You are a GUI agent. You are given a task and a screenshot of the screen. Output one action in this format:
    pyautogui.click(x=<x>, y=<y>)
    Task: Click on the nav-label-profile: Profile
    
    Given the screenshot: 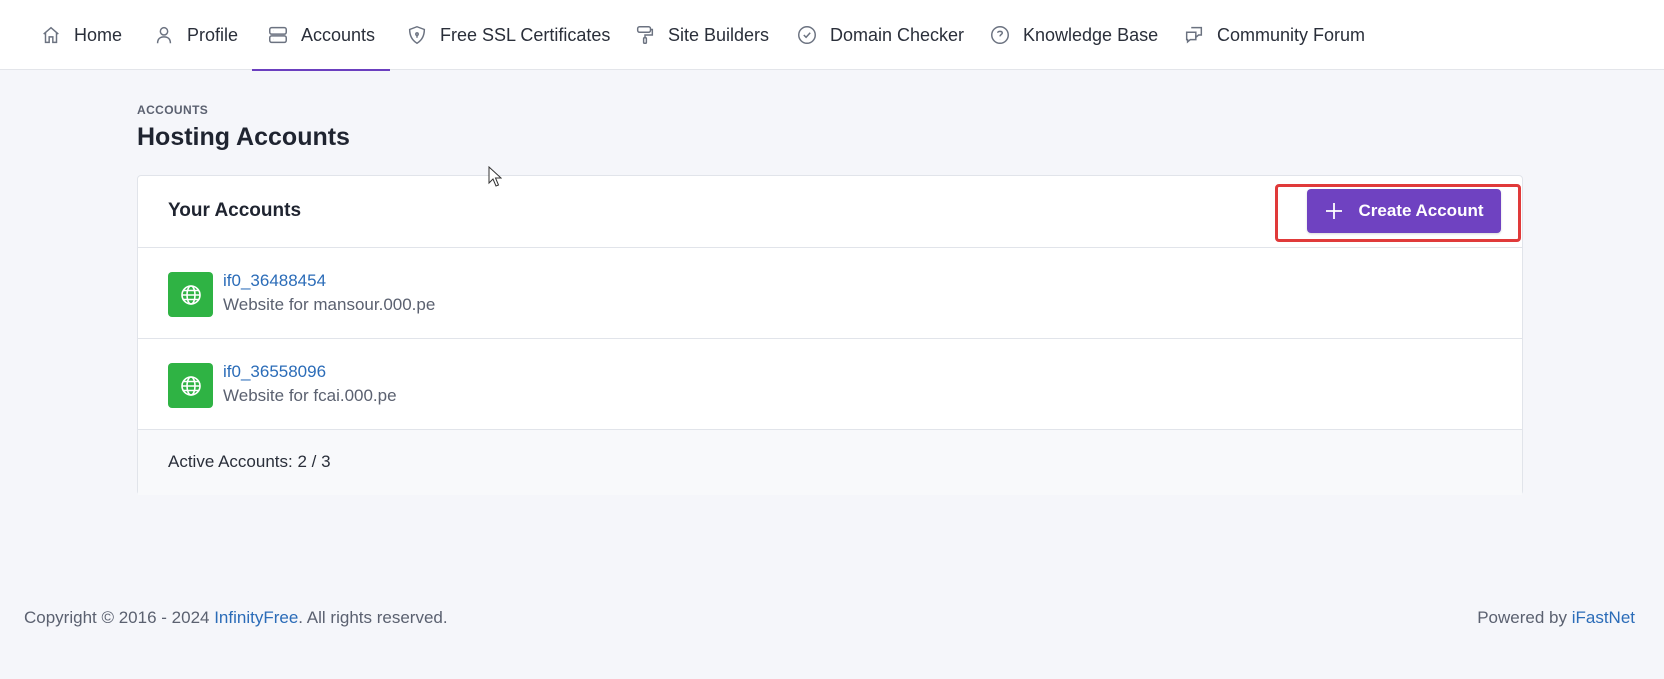 What is the action you would take?
    pyautogui.click(x=213, y=34)
    